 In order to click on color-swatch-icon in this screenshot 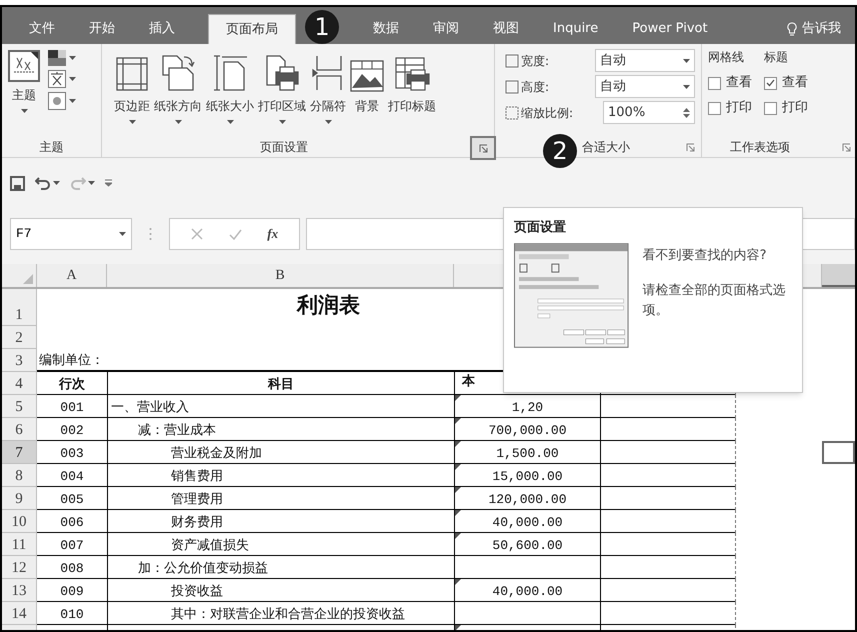, I will do `click(57, 58)`.